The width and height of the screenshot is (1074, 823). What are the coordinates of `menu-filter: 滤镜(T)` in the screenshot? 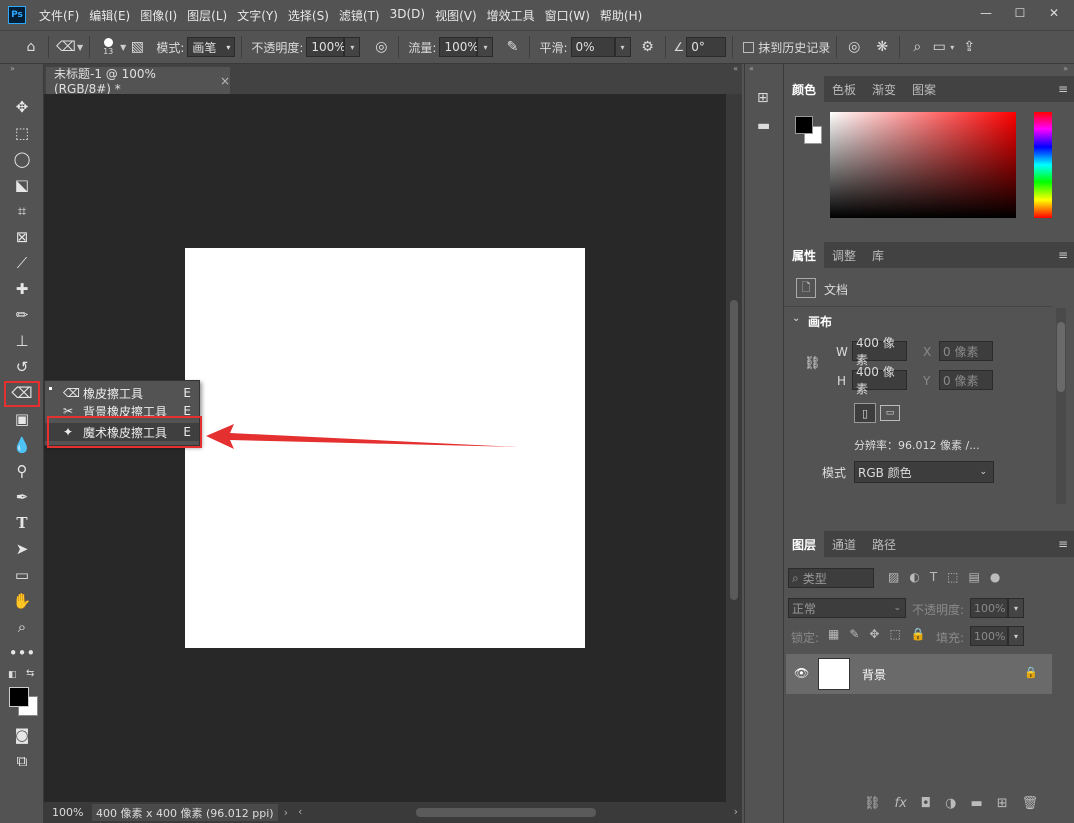 It's located at (359, 15).